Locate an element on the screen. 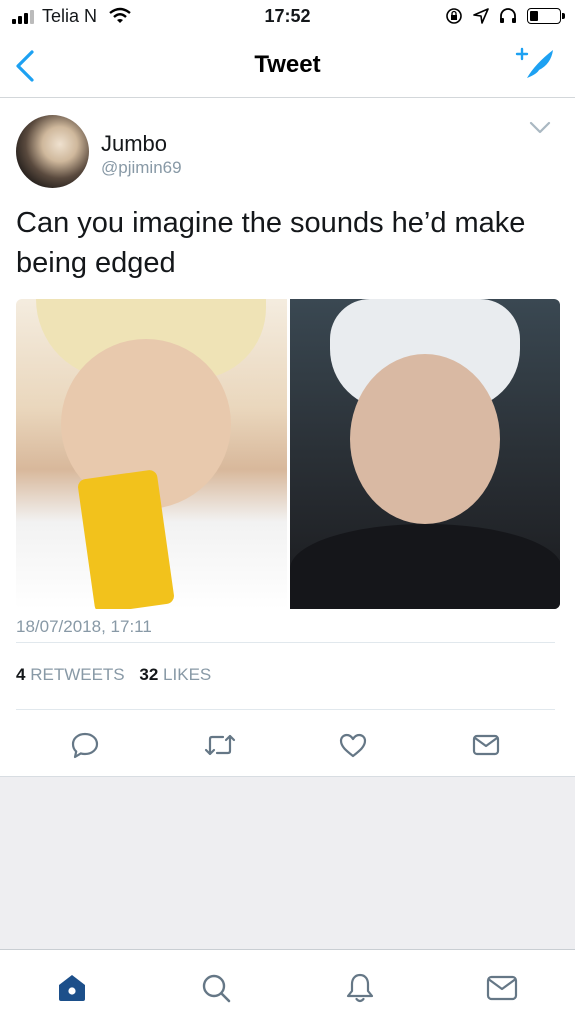  likes-stat: 32 LIKES is located at coordinates (175, 674).